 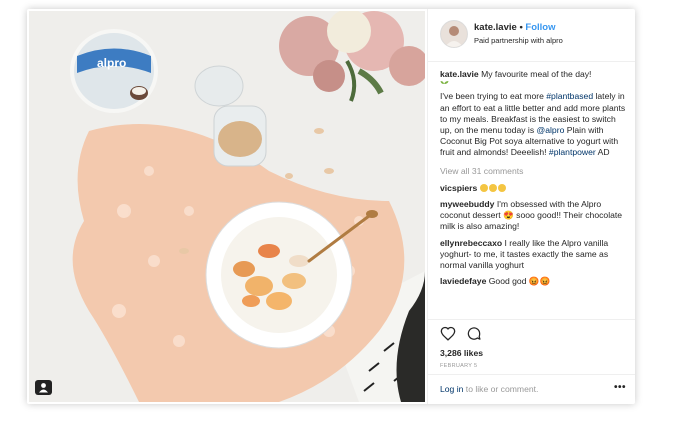 What do you see at coordinates (620, 387) in the screenshot?
I see `more-options-icon: •••` at bounding box center [620, 387].